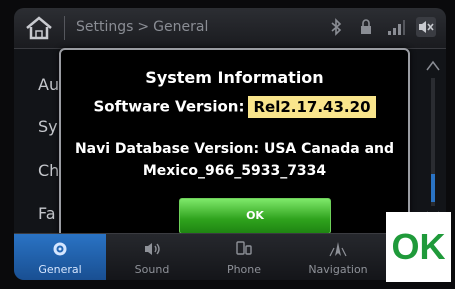 Image resolution: width=455 pixels, height=289 pixels. What do you see at coordinates (418, 247) in the screenshot?
I see `ok-stamp: OK` at bounding box center [418, 247].